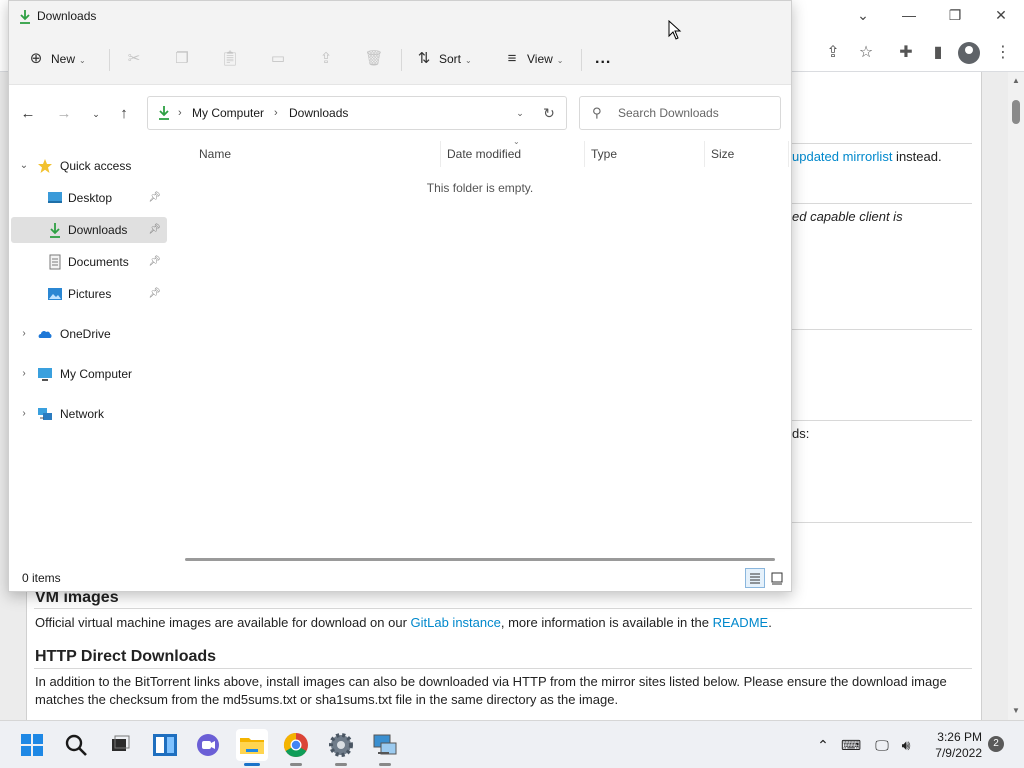 This screenshot has width=1024, height=768. I want to click on system-clock: 3:26 PM 7/9/2022, so click(951, 745).